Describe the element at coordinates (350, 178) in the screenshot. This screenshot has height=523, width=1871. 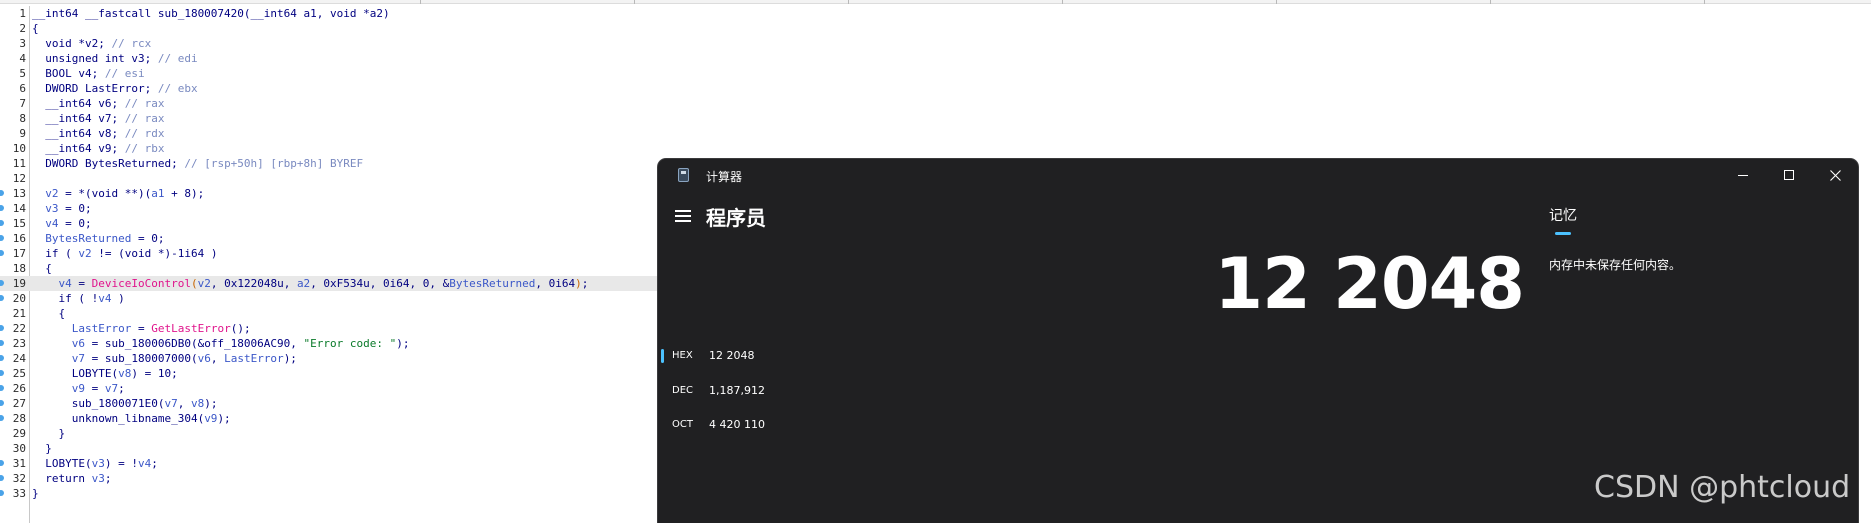
I see `code-line: 12` at that location.